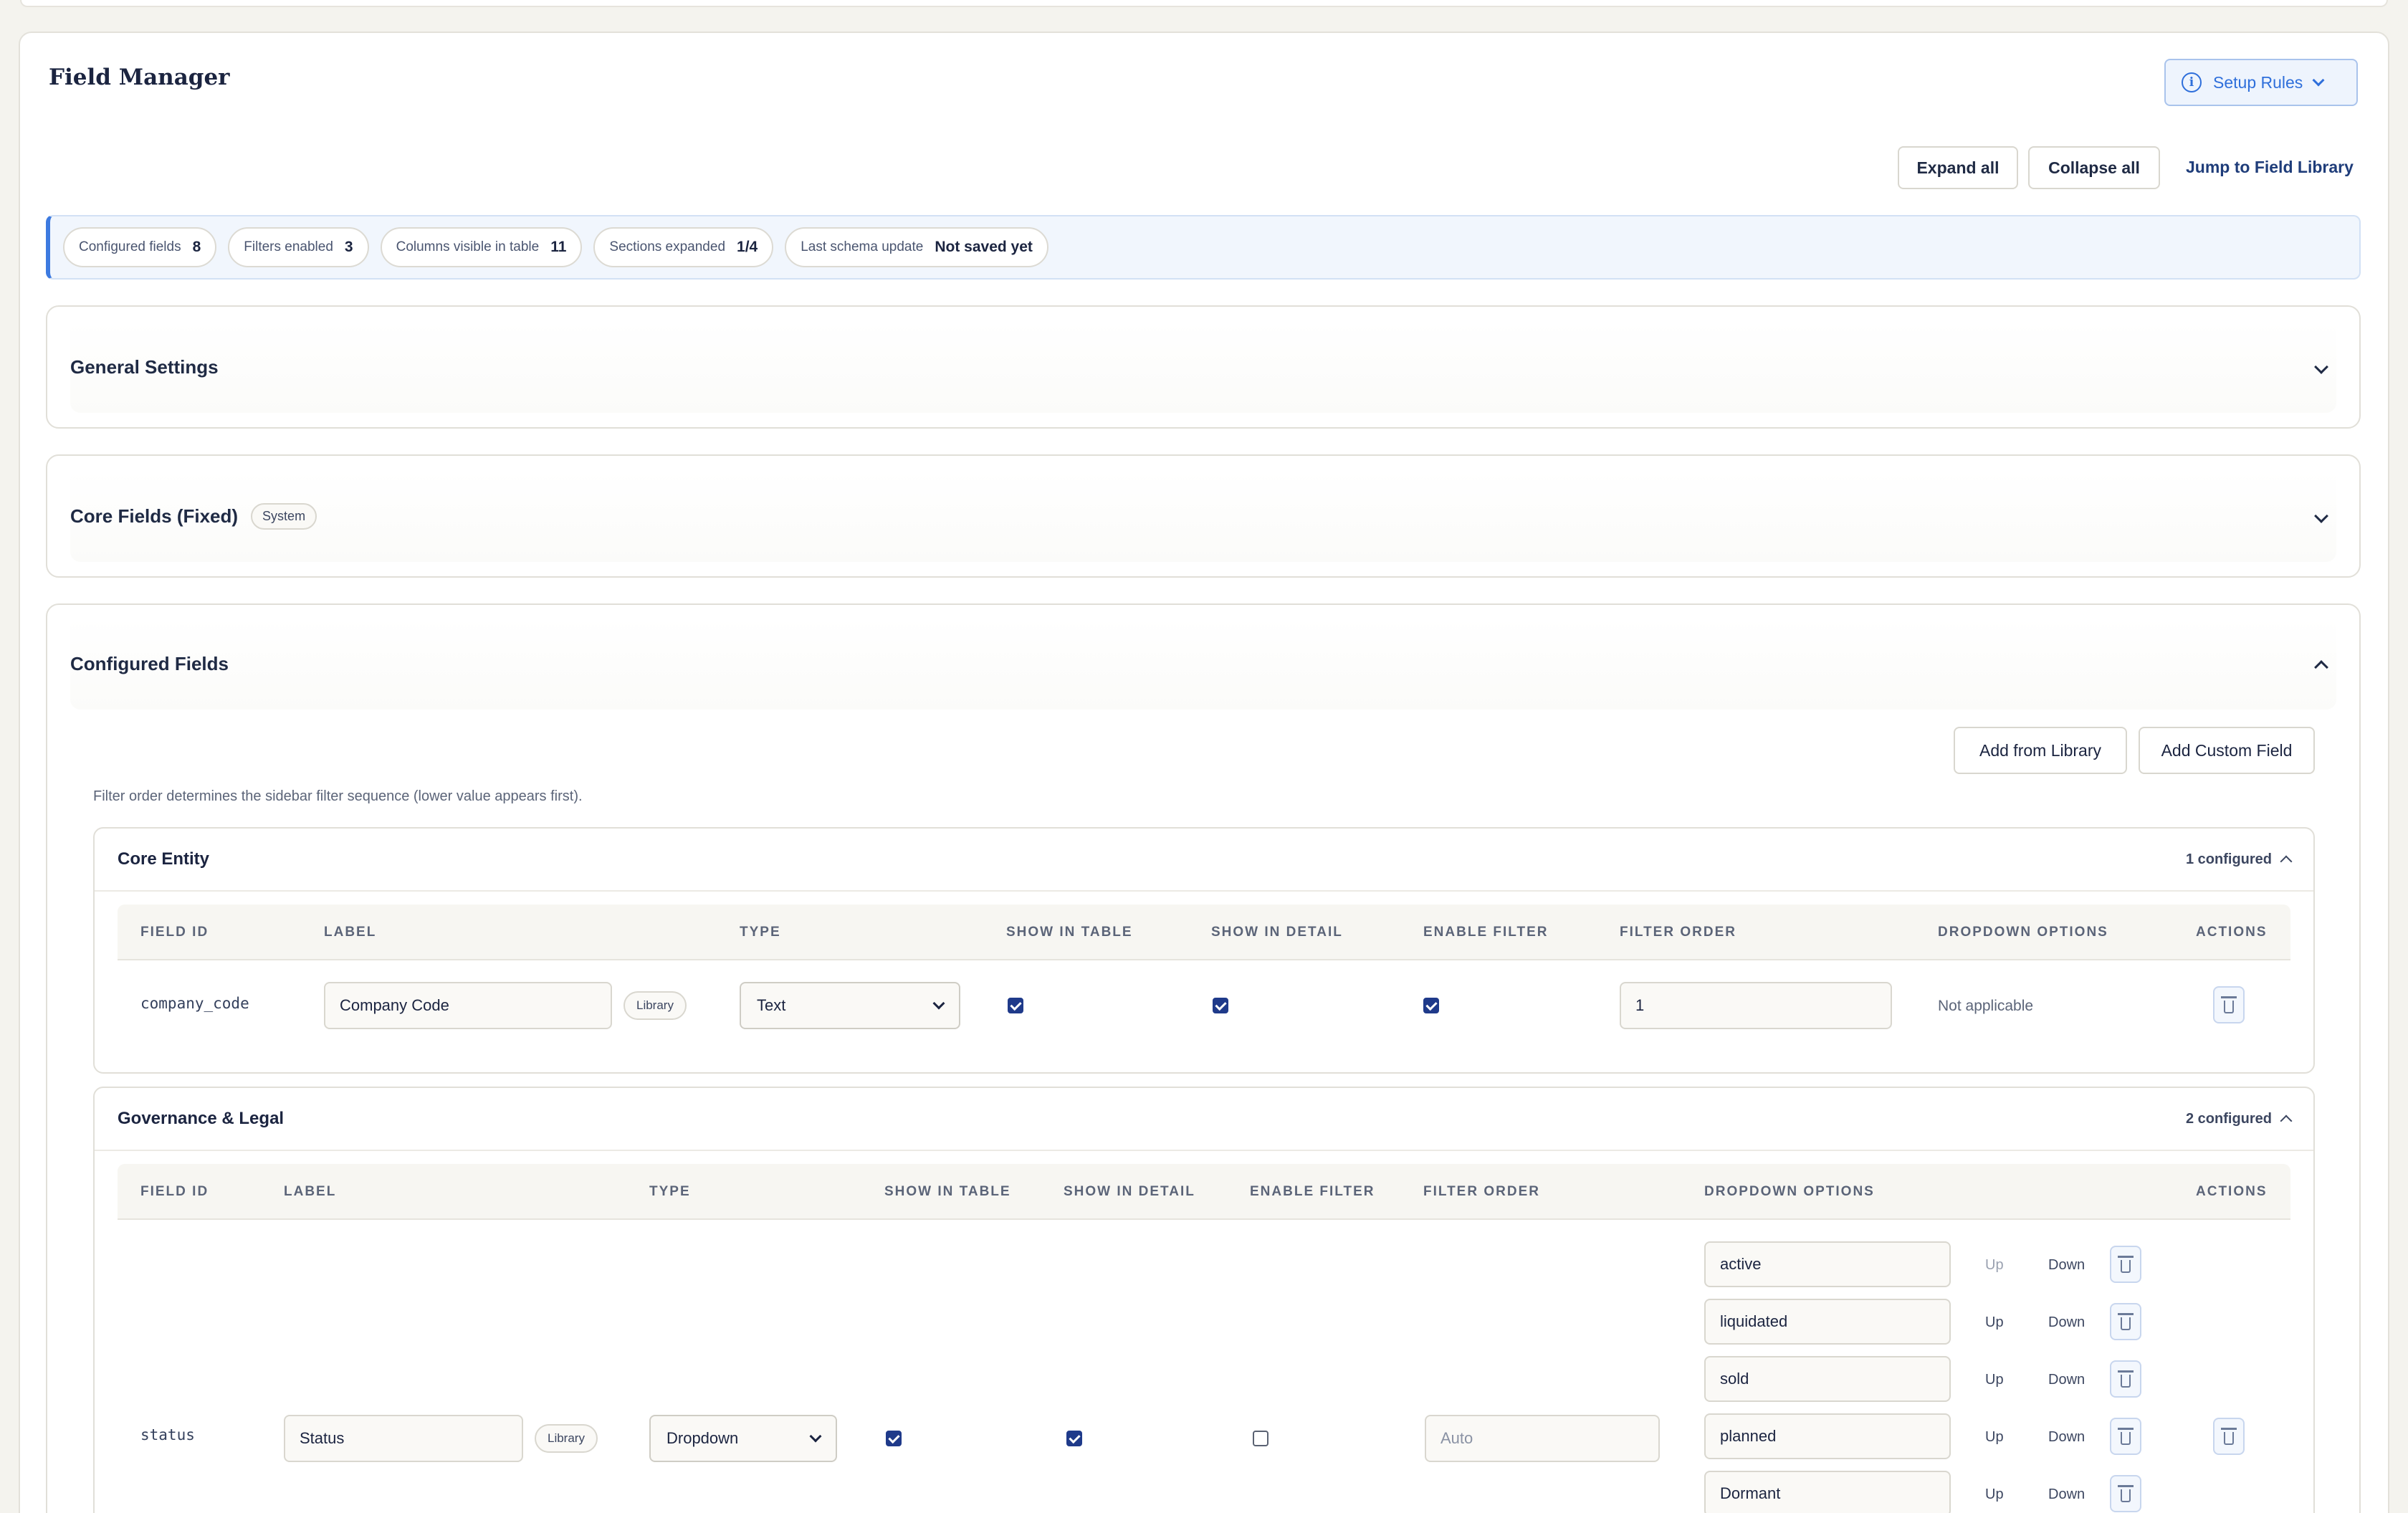 The height and width of the screenshot is (1513, 2408). I want to click on group-title: Core Entity, so click(164, 859).